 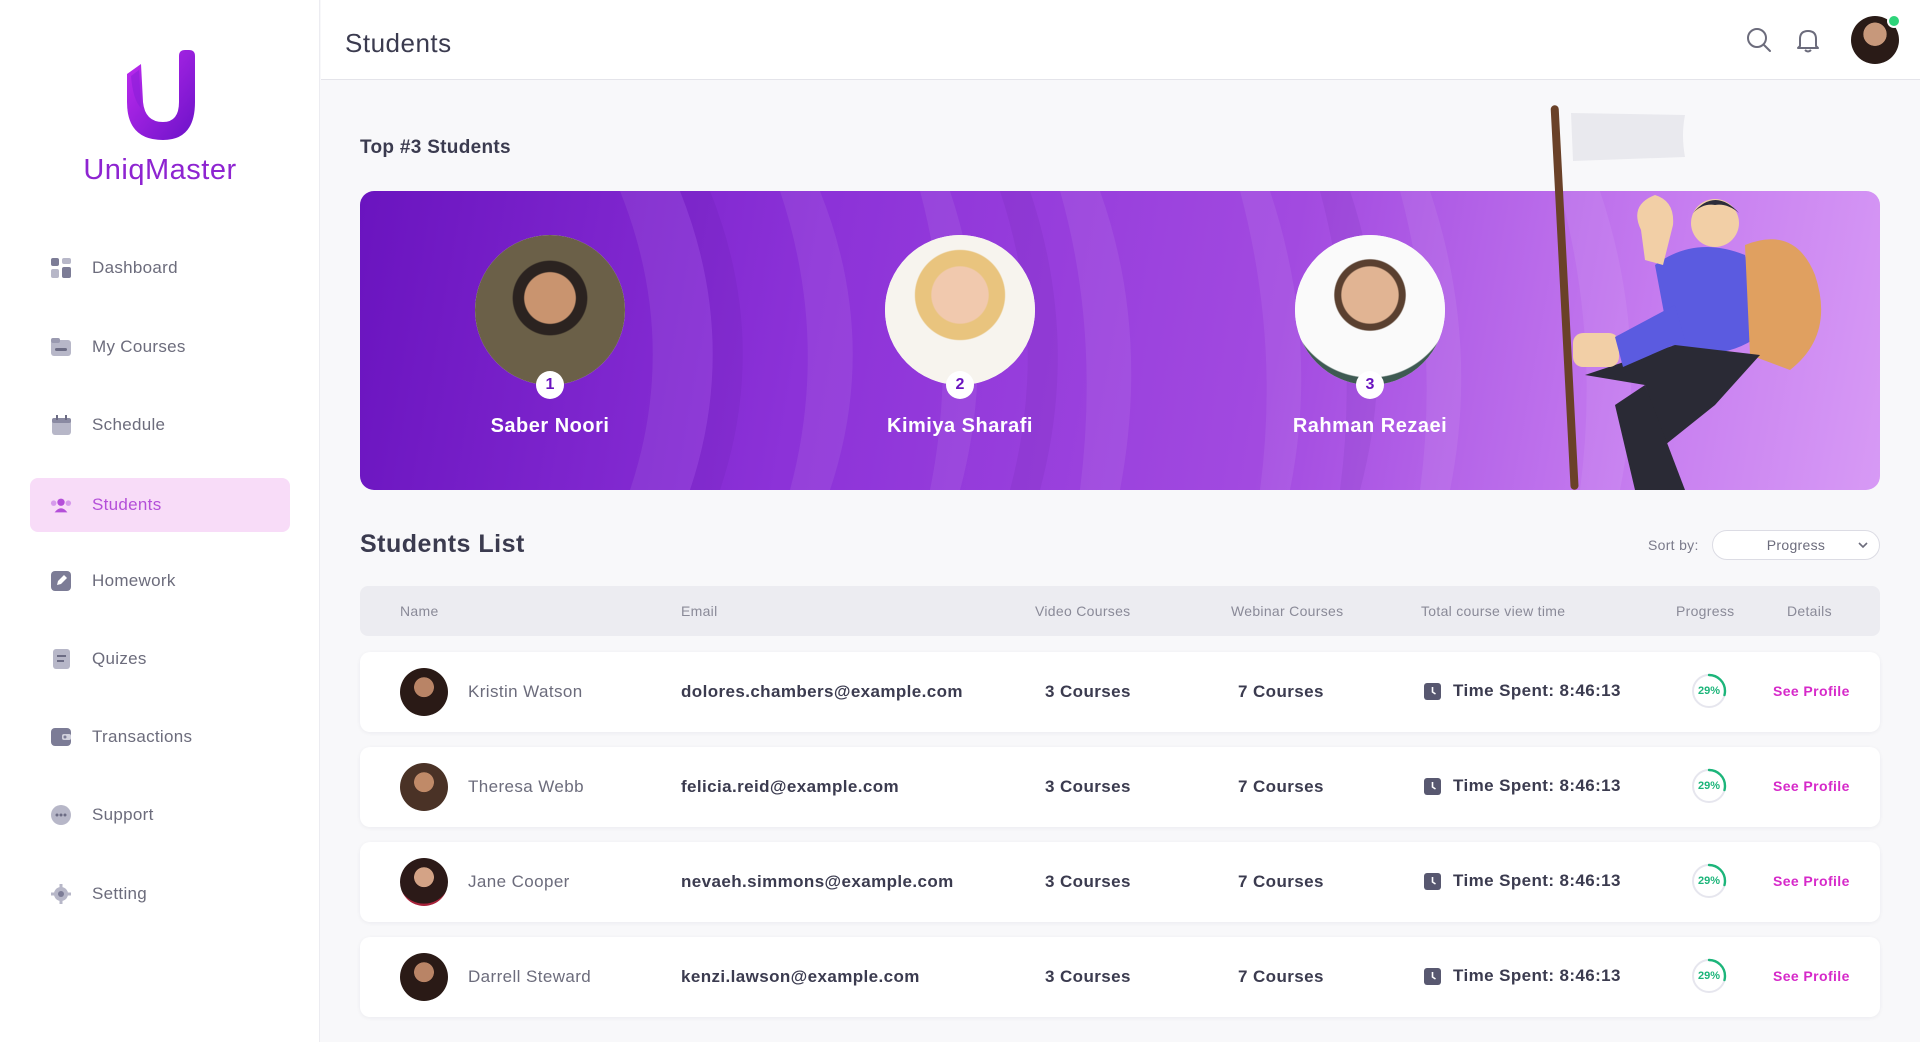 What do you see at coordinates (160, 815) in the screenshot?
I see `sidebar-item-support: Support` at bounding box center [160, 815].